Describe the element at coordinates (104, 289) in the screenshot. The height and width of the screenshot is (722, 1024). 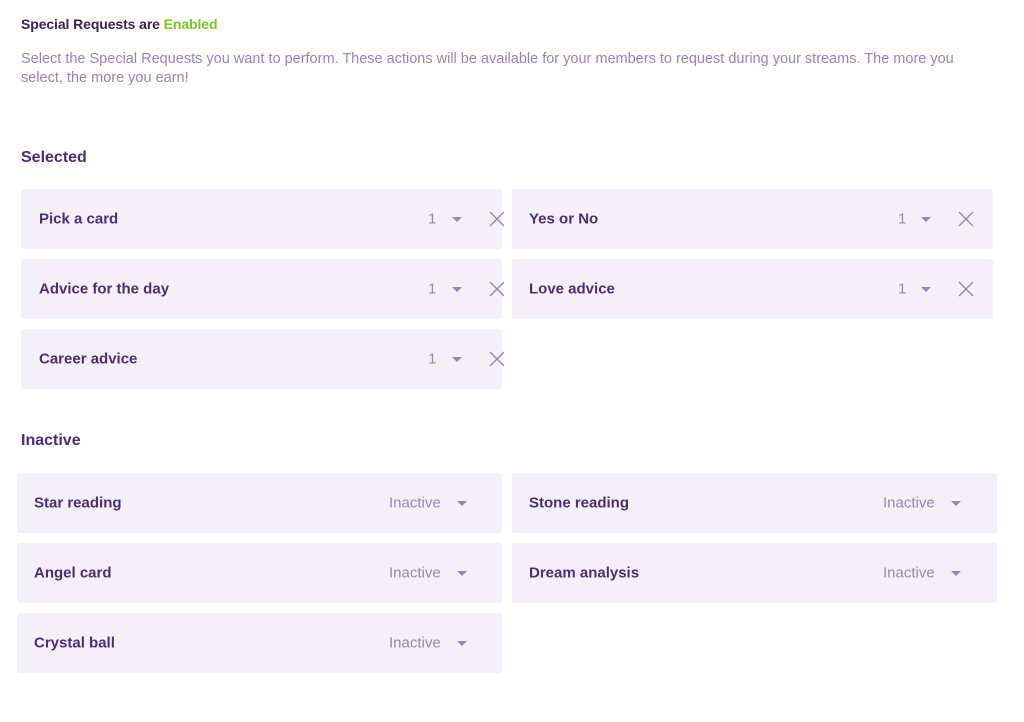
I see `request-label: Advice for the day` at that location.